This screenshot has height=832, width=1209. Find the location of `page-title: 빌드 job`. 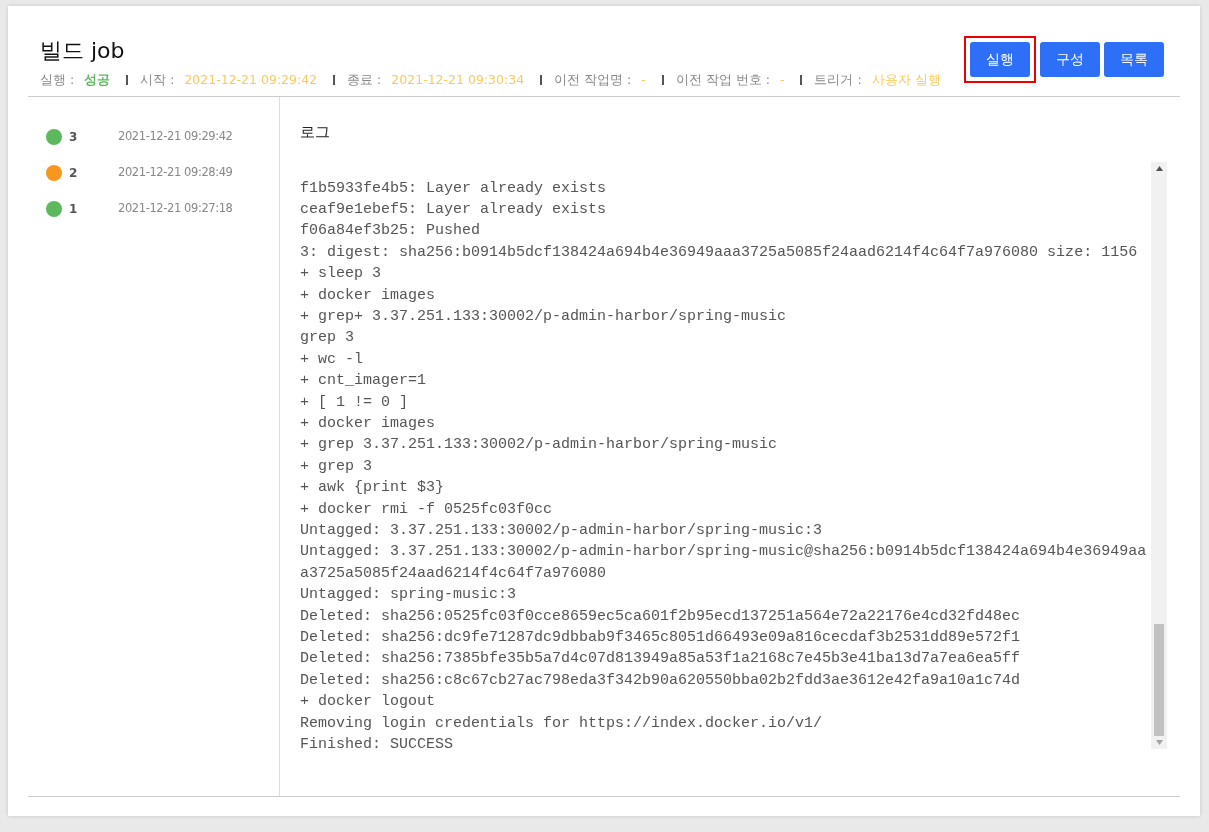

page-title: 빌드 job is located at coordinates (83, 51).